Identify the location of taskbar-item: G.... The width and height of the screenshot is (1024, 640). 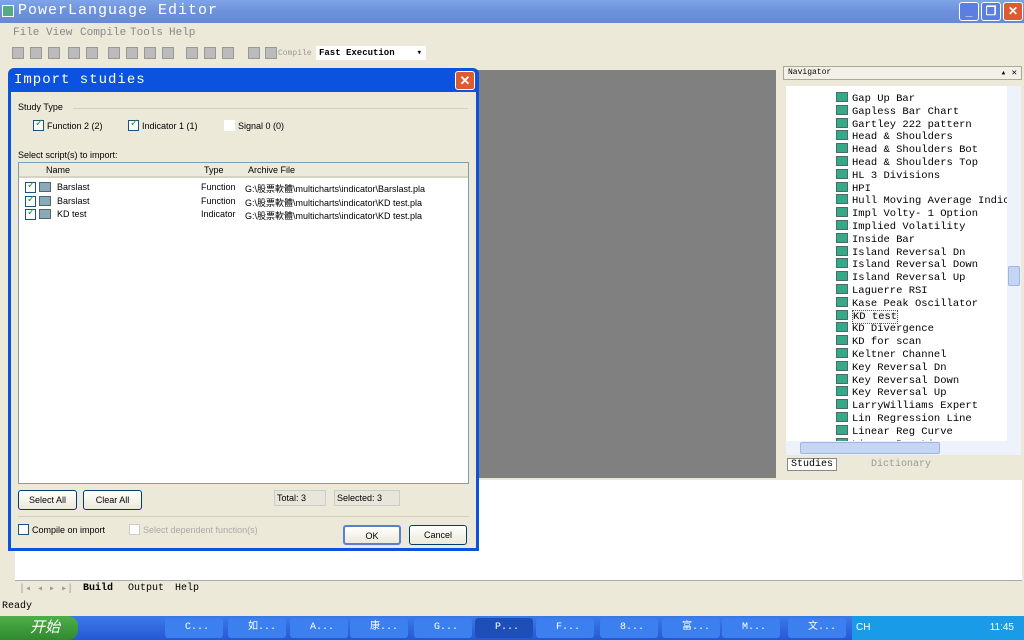
(443, 628).